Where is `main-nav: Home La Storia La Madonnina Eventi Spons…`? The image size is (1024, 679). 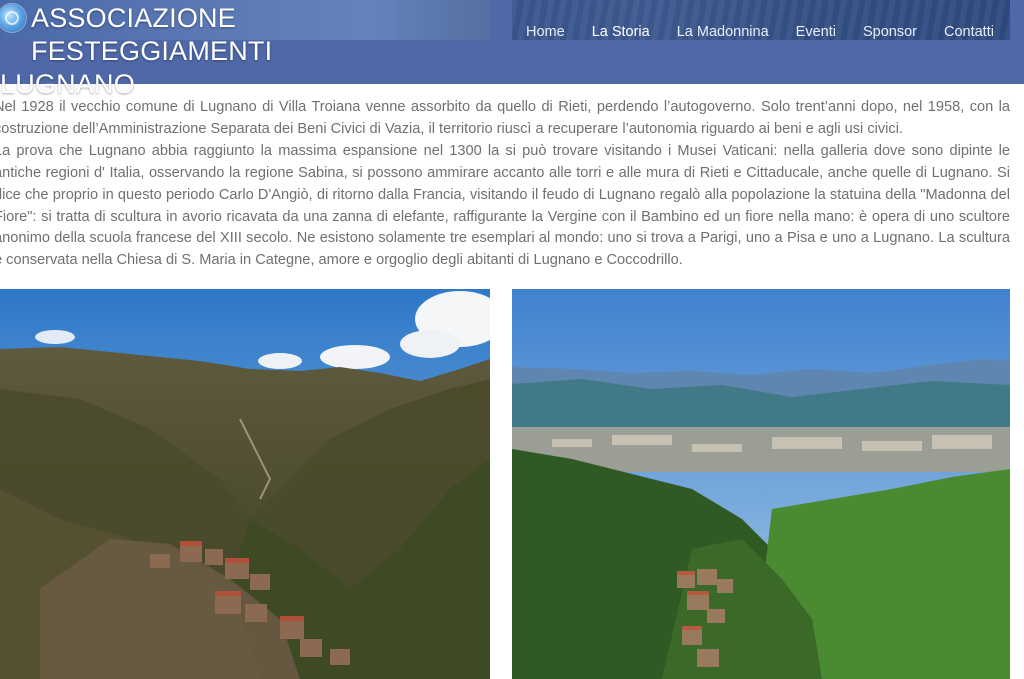 main-nav: Home La Storia La Madonnina Eventi Spons… is located at coordinates (760, 34).